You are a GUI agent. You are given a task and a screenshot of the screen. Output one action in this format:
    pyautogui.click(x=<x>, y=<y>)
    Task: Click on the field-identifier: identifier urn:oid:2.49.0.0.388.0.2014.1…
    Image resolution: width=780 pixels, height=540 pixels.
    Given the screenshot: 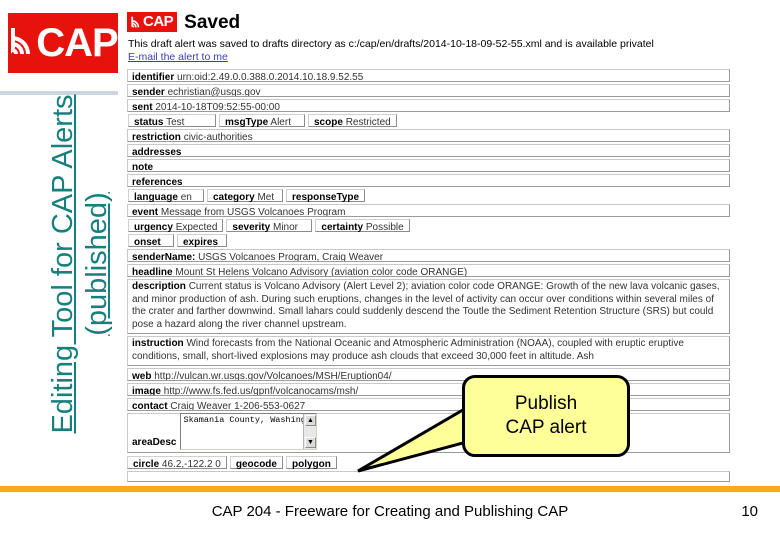 What is the action you would take?
    pyautogui.click(x=428, y=75)
    